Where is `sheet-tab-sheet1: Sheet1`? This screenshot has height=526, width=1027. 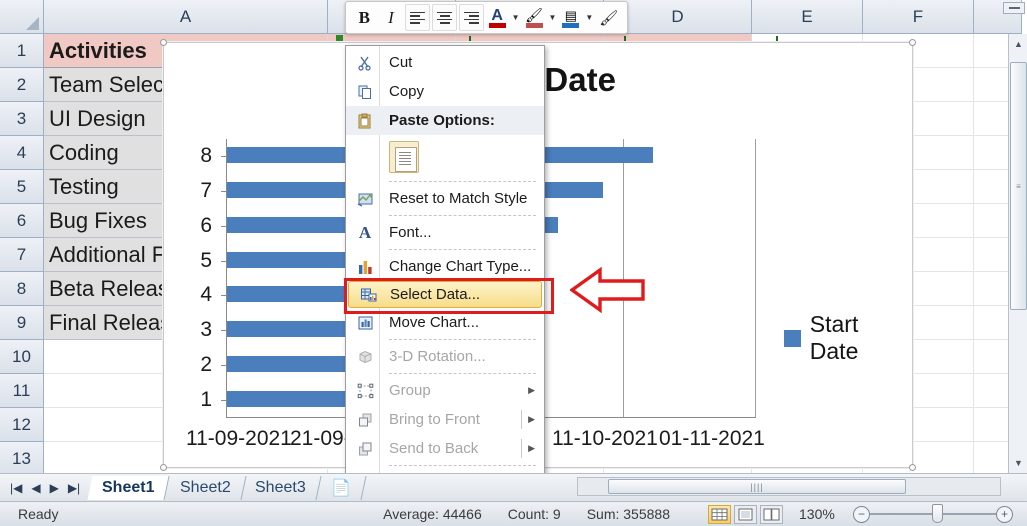 sheet-tab-sheet1: Sheet1 is located at coordinates (129, 487).